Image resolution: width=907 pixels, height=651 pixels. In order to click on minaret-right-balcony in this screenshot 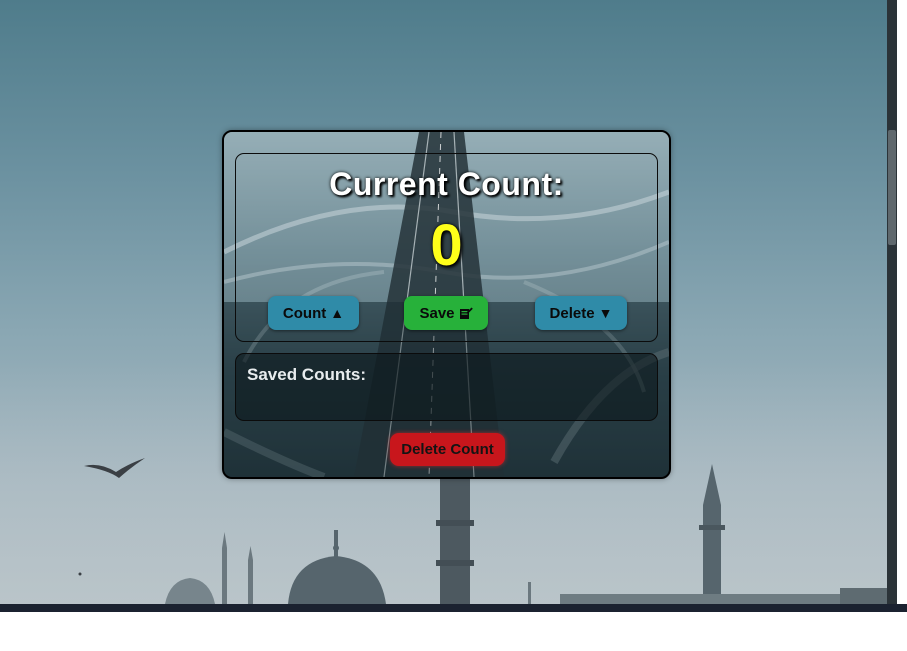, I will do `click(712, 527)`.